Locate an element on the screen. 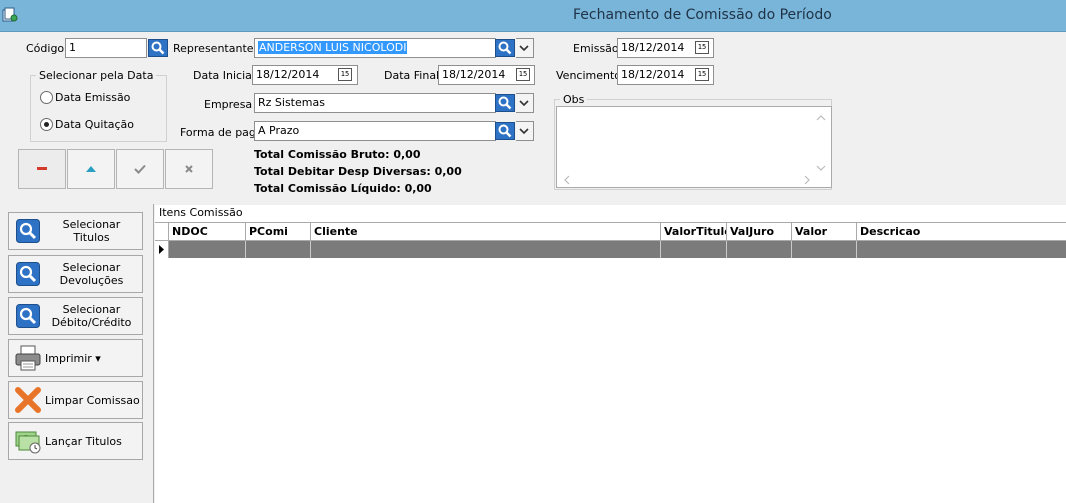 This screenshot has height=503, width=1066. table-row is located at coordinates (610, 249).